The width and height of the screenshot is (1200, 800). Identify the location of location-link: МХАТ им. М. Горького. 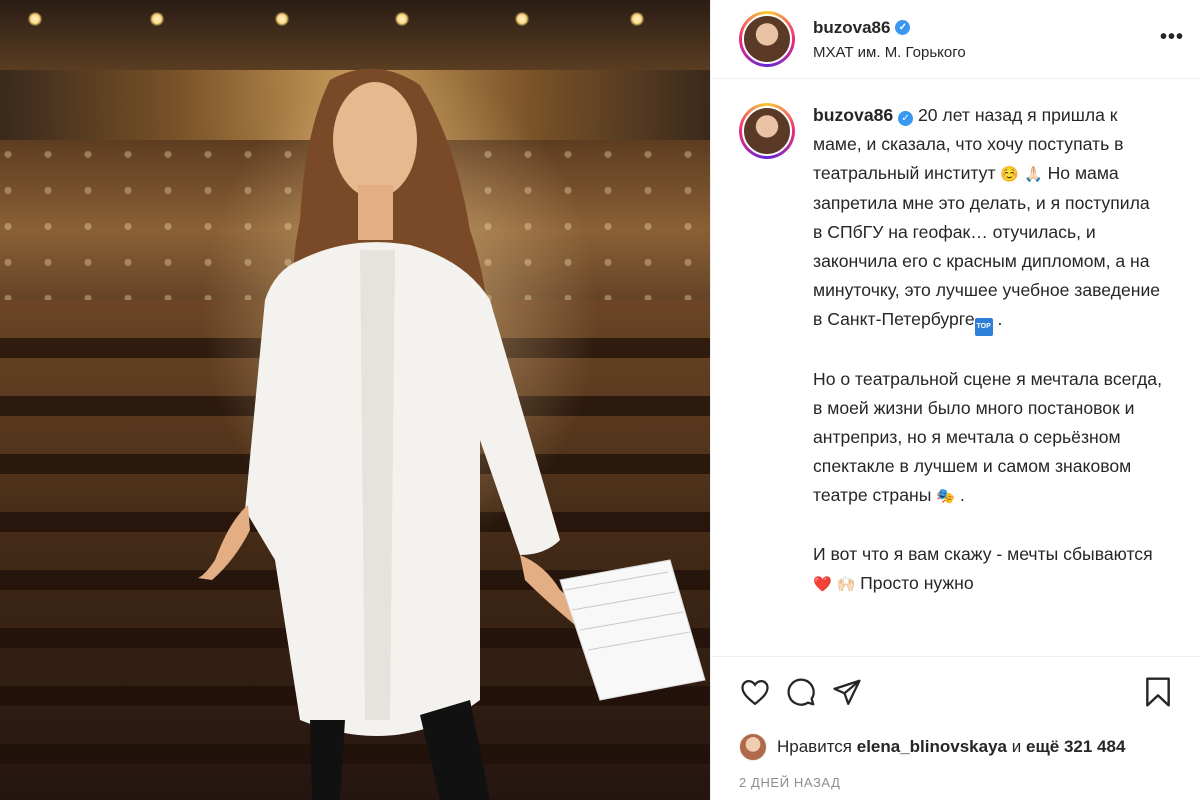
(889, 52).